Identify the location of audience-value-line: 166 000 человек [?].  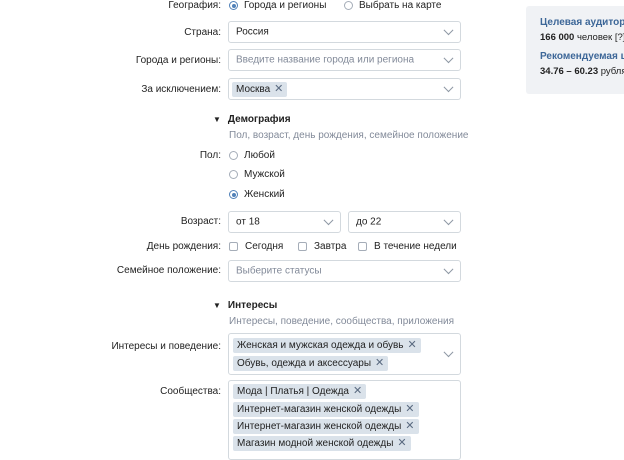
(582, 37).